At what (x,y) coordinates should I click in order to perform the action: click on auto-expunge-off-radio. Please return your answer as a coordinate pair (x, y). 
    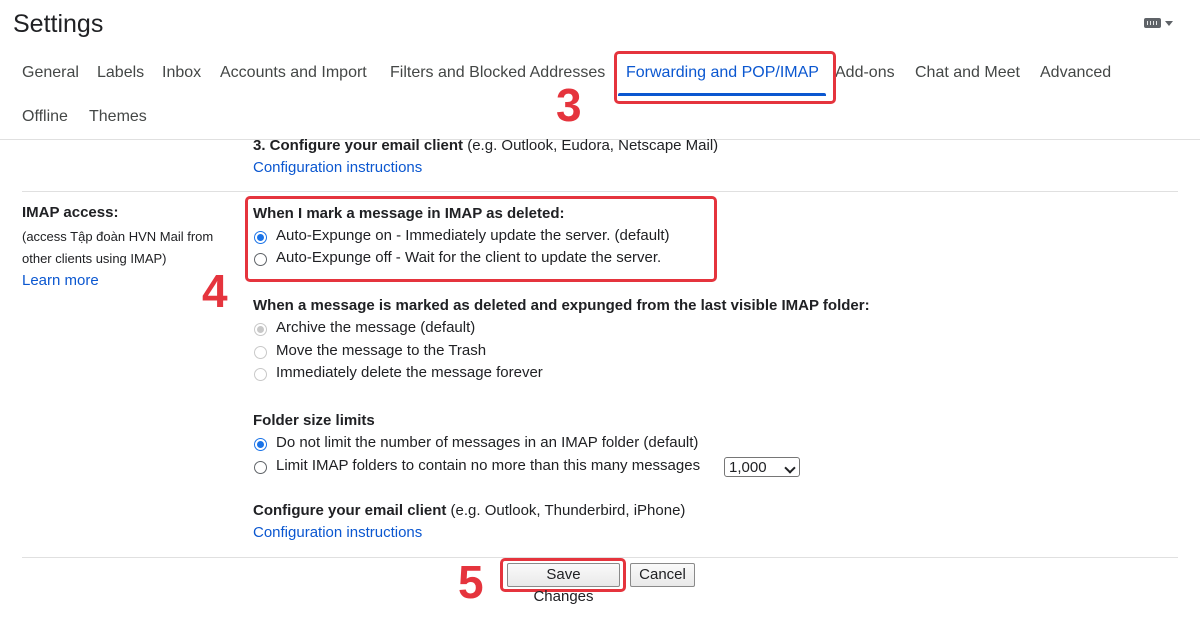
    Looking at the image, I should click on (260, 259).